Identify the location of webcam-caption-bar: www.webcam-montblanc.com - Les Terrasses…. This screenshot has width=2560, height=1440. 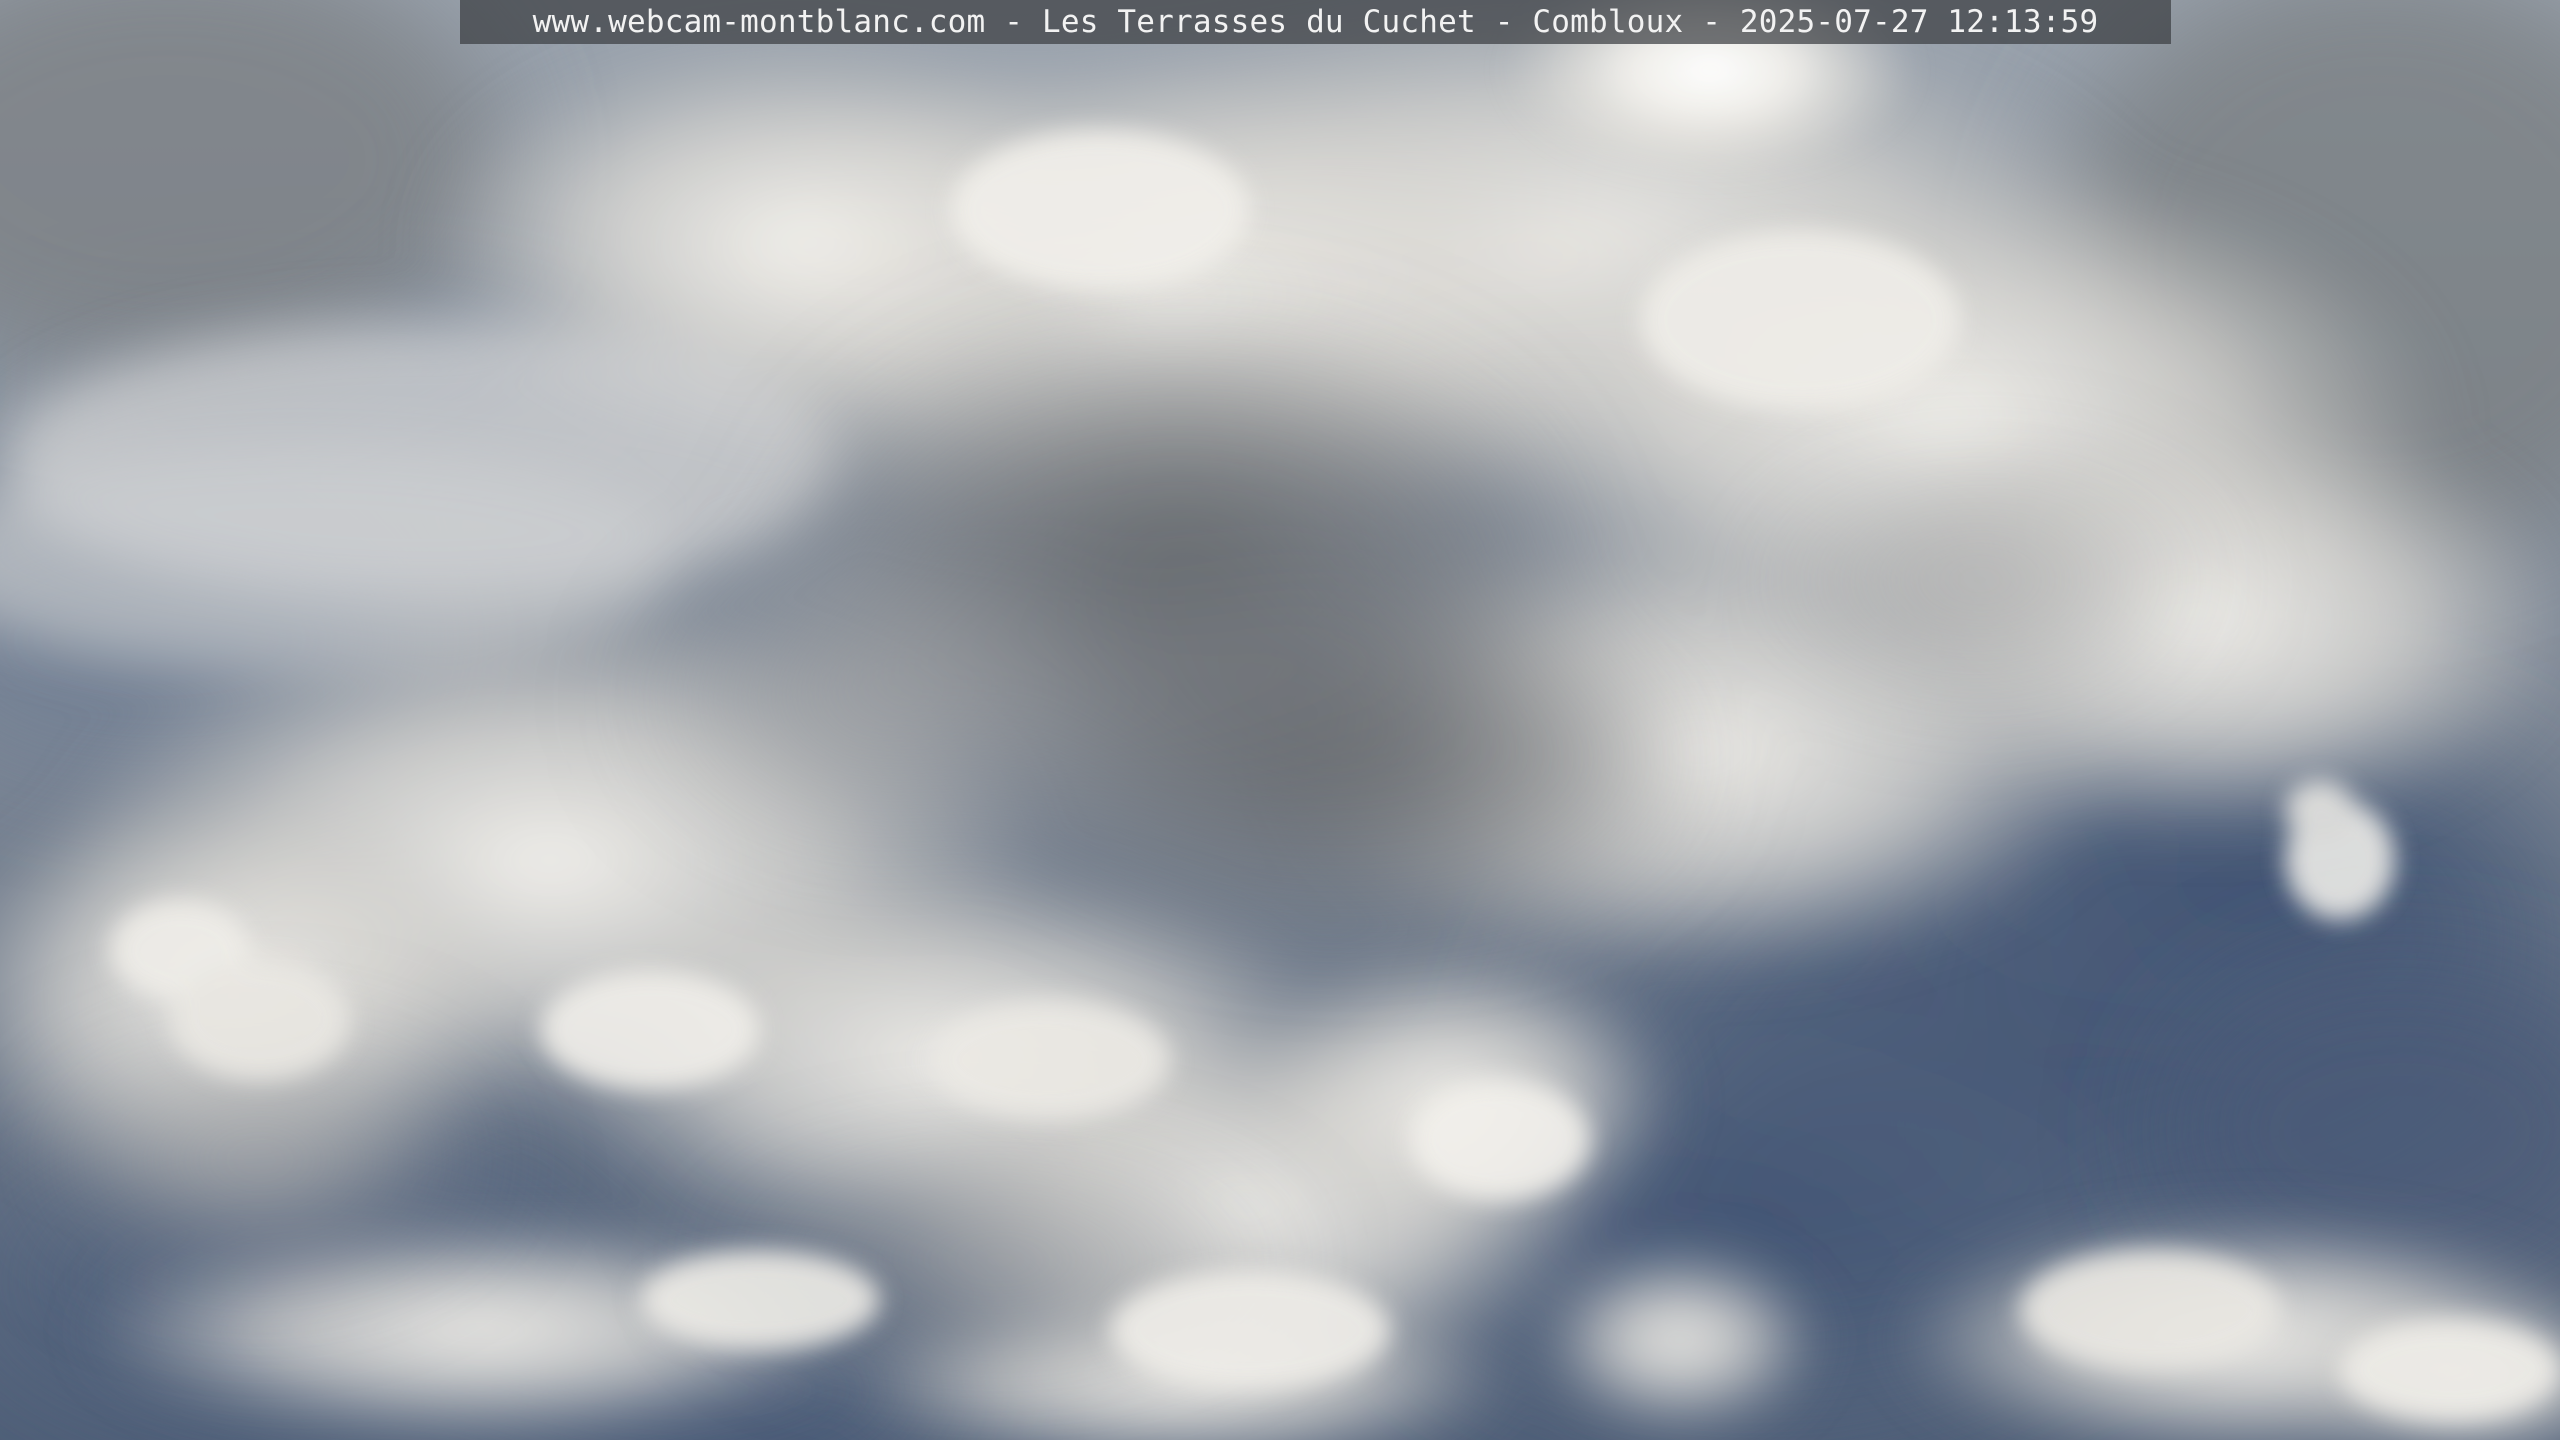
(1315, 22).